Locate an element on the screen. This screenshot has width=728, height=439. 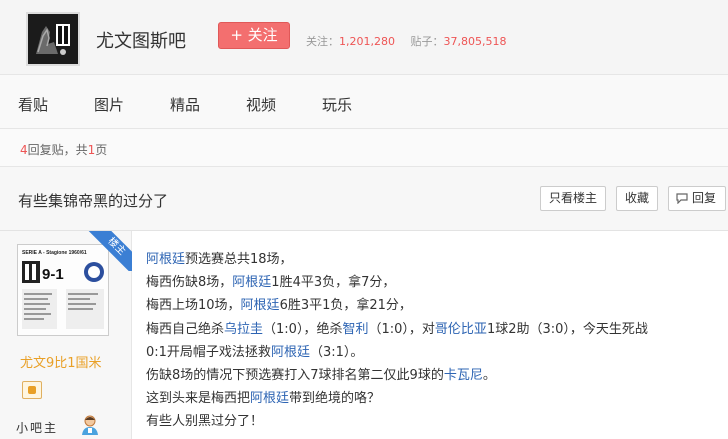
forum-name: 尤文图斯吧 is located at coordinates (141, 40).